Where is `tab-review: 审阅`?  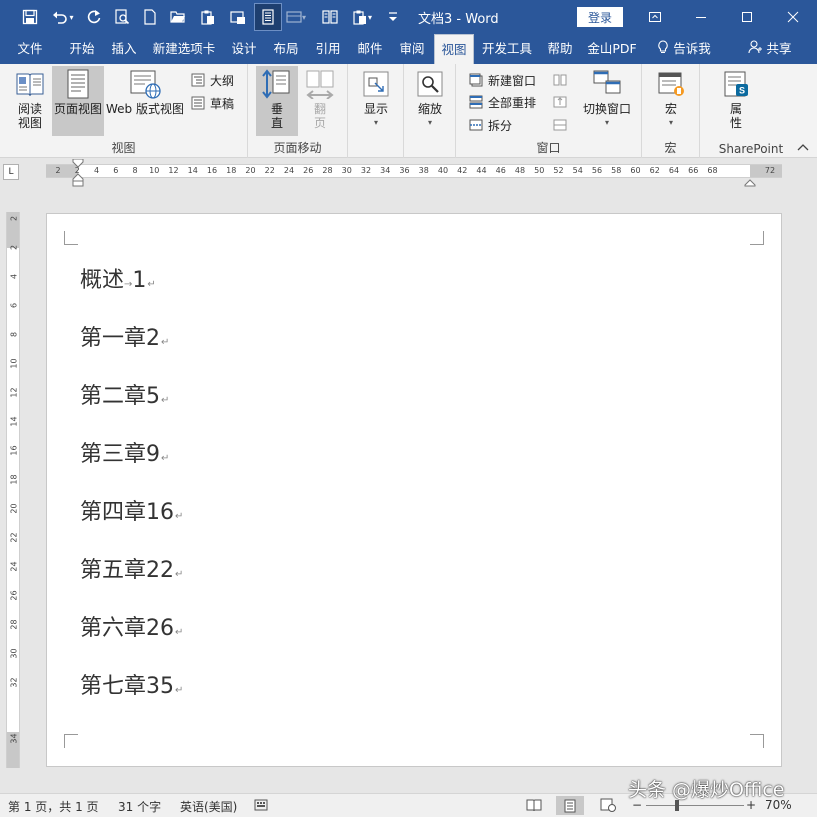 tab-review: 审阅 is located at coordinates (412, 49).